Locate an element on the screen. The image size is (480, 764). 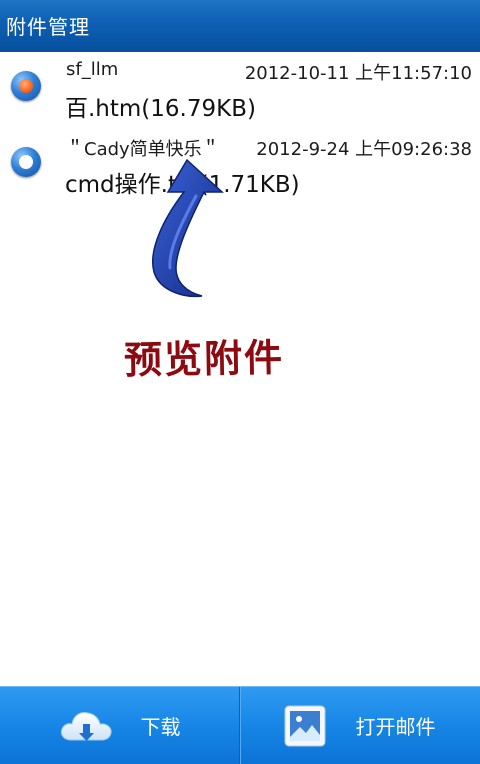
open-mail-label: 打开邮件 is located at coordinates (395, 727).